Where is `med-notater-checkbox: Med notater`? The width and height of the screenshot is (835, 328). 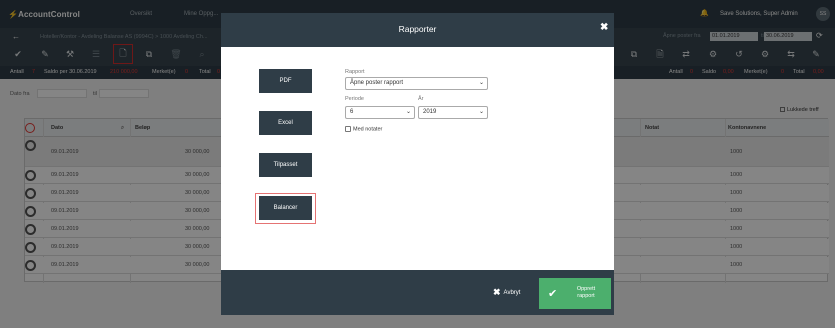
med-notater-checkbox: Med notater is located at coordinates (363, 129).